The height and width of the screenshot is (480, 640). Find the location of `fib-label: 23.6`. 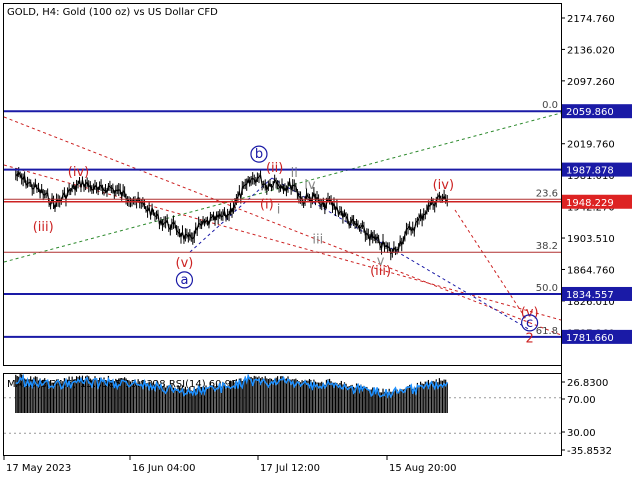

fib-label: 23.6 is located at coordinates (547, 193).